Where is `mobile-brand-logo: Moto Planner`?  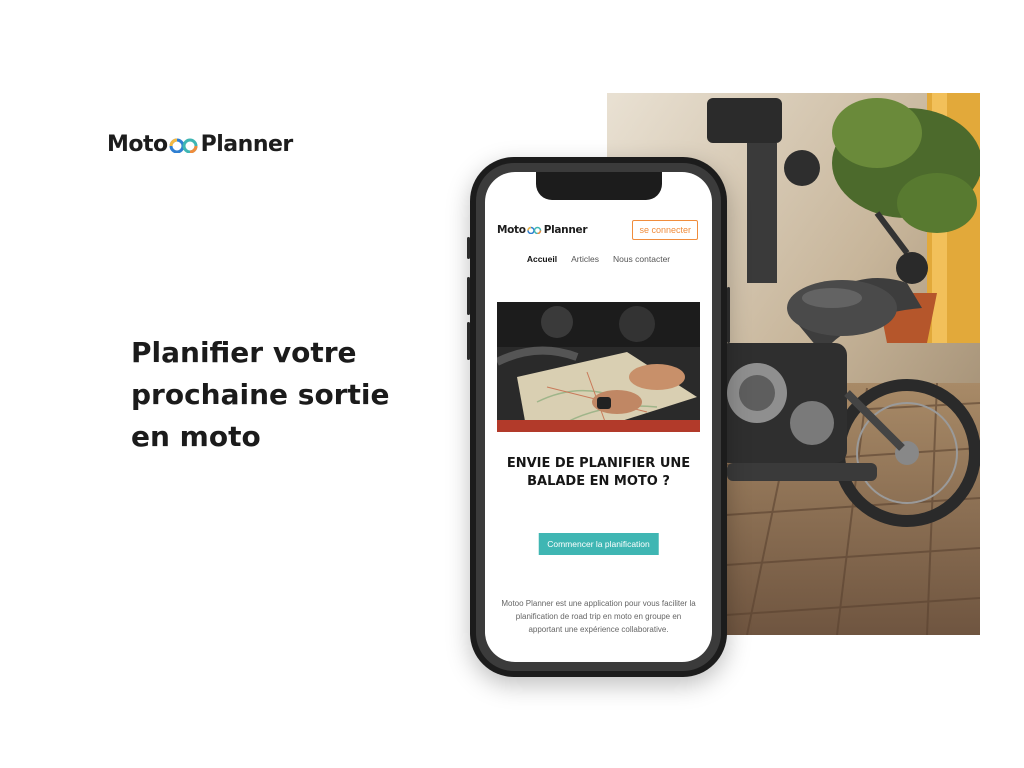
mobile-brand-logo: Moto Planner is located at coordinates (542, 230).